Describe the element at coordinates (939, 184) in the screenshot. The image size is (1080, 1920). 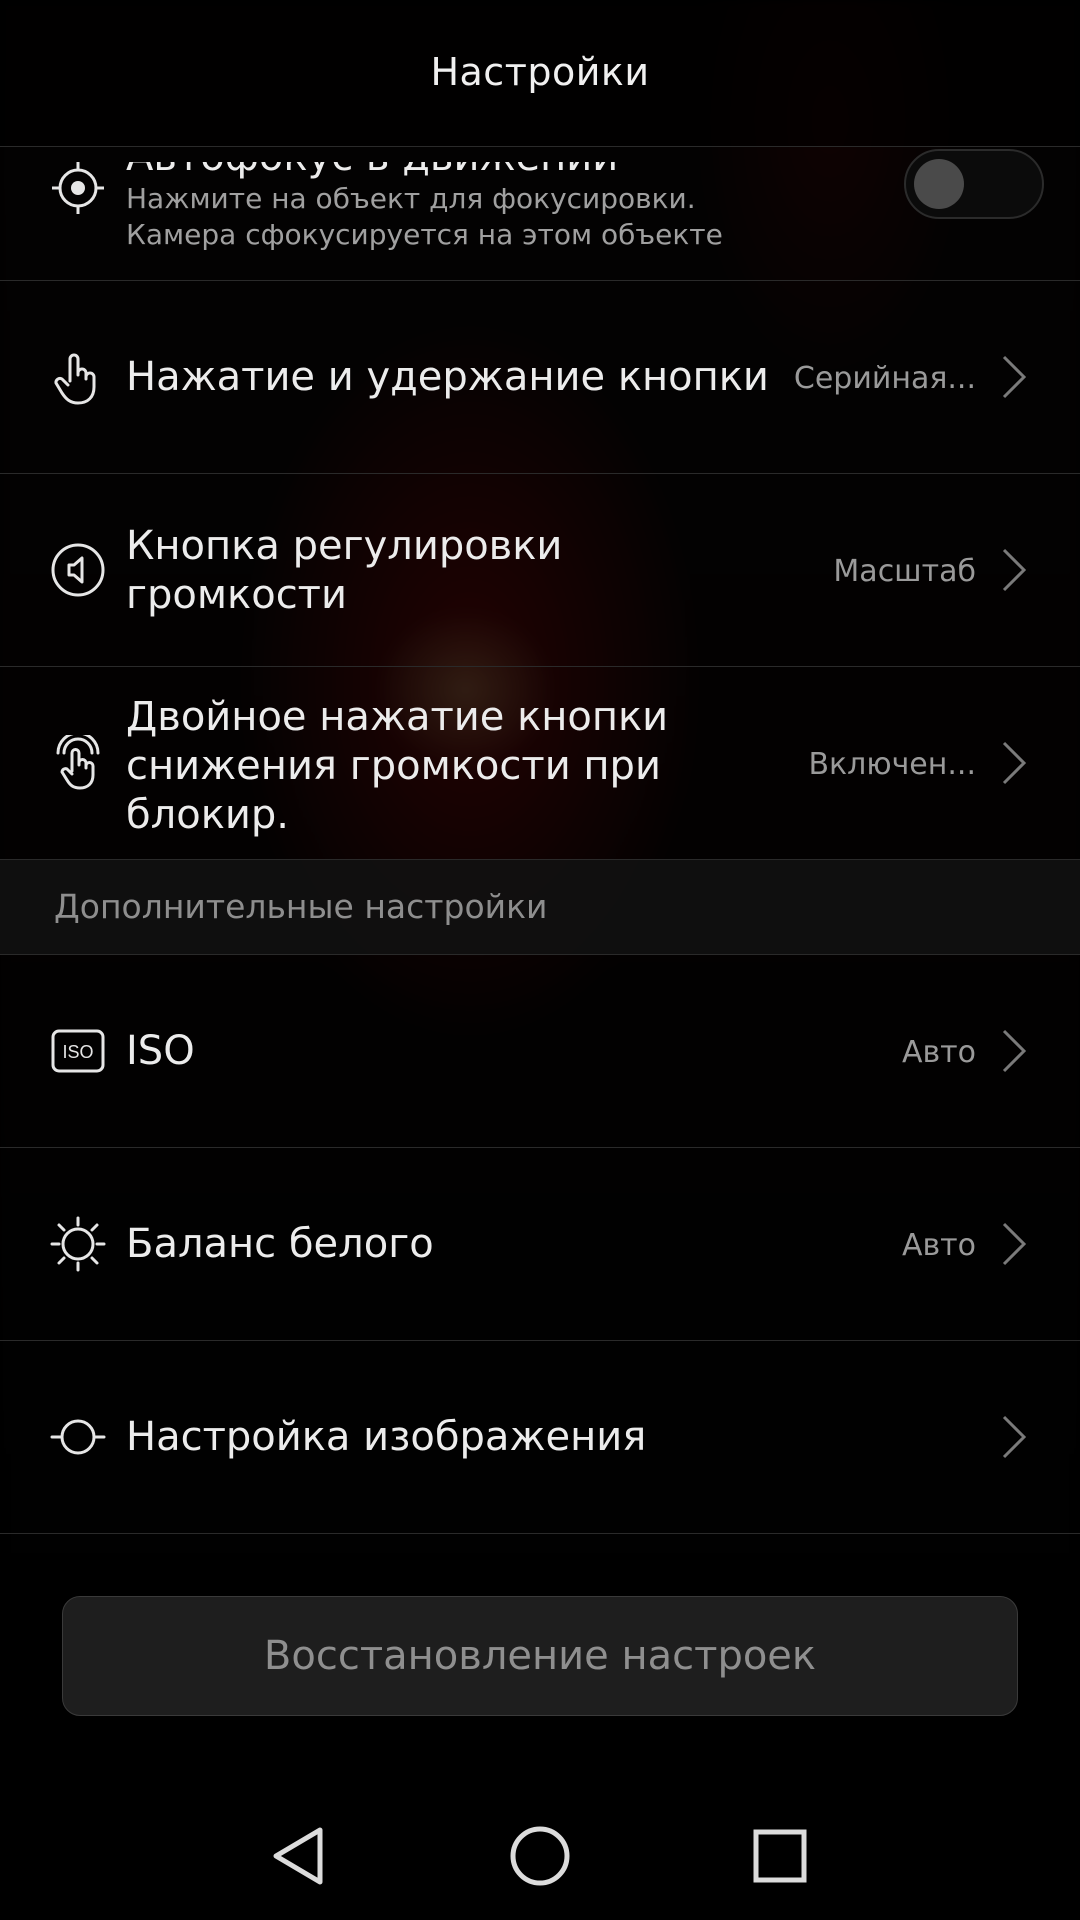
I see `toggle-knob` at that location.